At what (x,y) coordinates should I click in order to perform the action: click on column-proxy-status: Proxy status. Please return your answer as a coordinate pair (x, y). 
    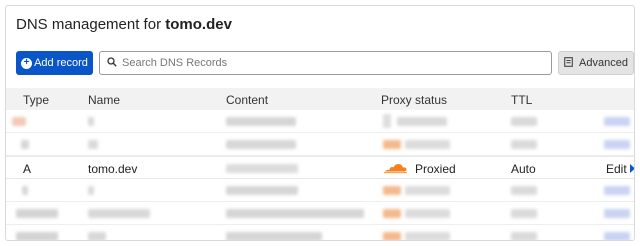
    Looking at the image, I should click on (414, 100).